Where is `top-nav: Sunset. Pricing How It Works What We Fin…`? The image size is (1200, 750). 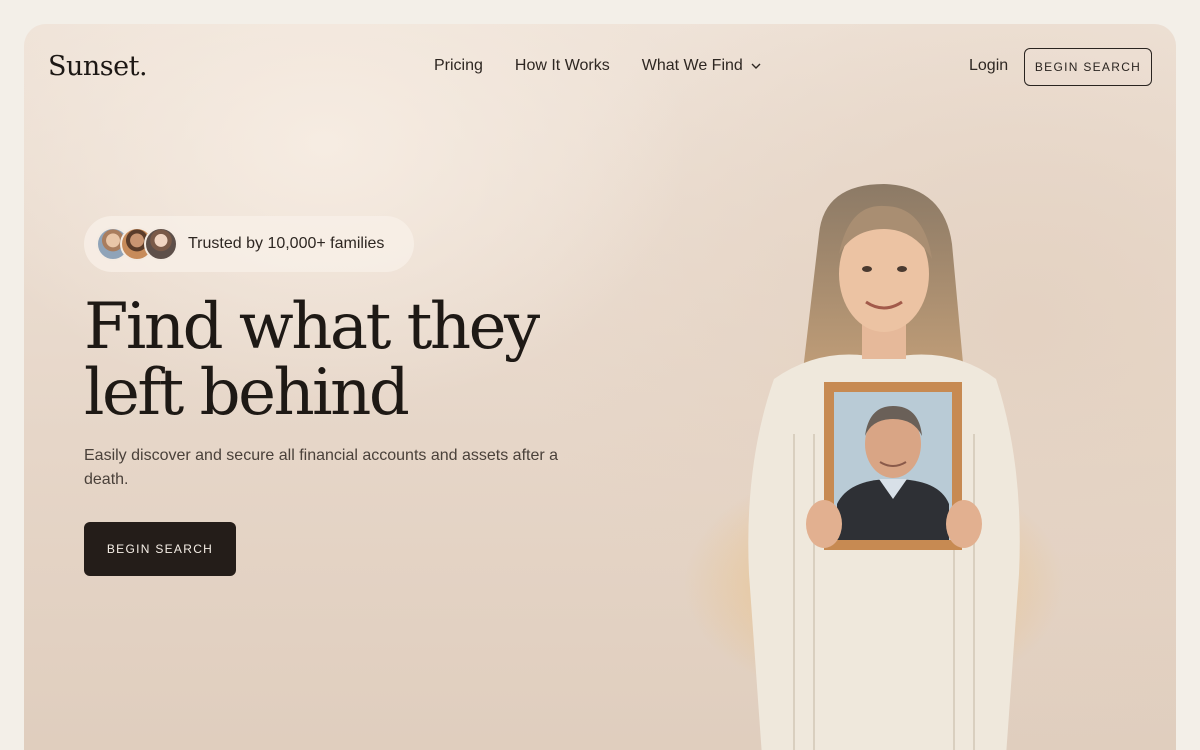 top-nav: Sunset. Pricing How It Works What We Fin… is located at coordinates (600, 67).